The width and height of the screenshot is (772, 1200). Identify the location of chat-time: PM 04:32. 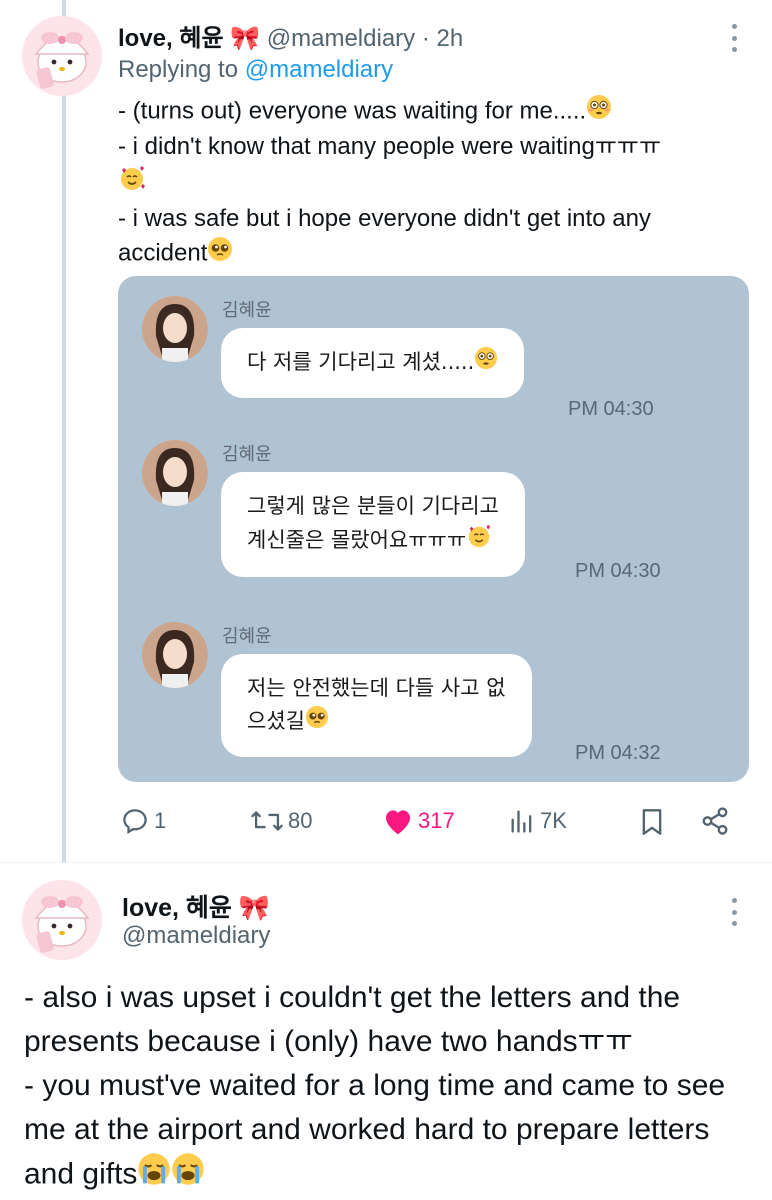
(618, 753).